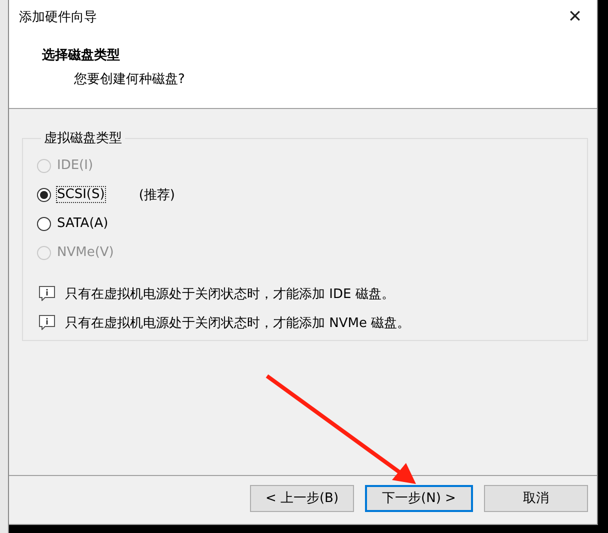 The height and width of the screenshot is (533, 608). I want to click on recommended-note: (推荐), so click(156, 195).